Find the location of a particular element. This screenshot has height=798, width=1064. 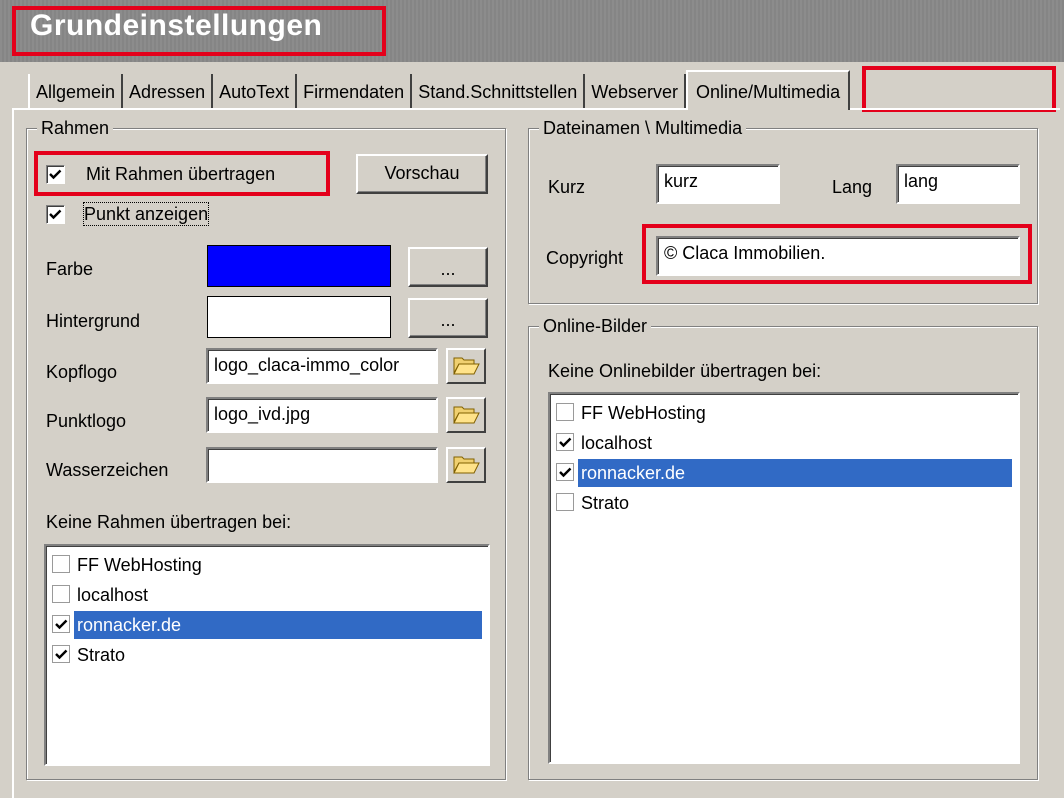

wasserzeichen-browse-button is located at coordinates (466, 465).